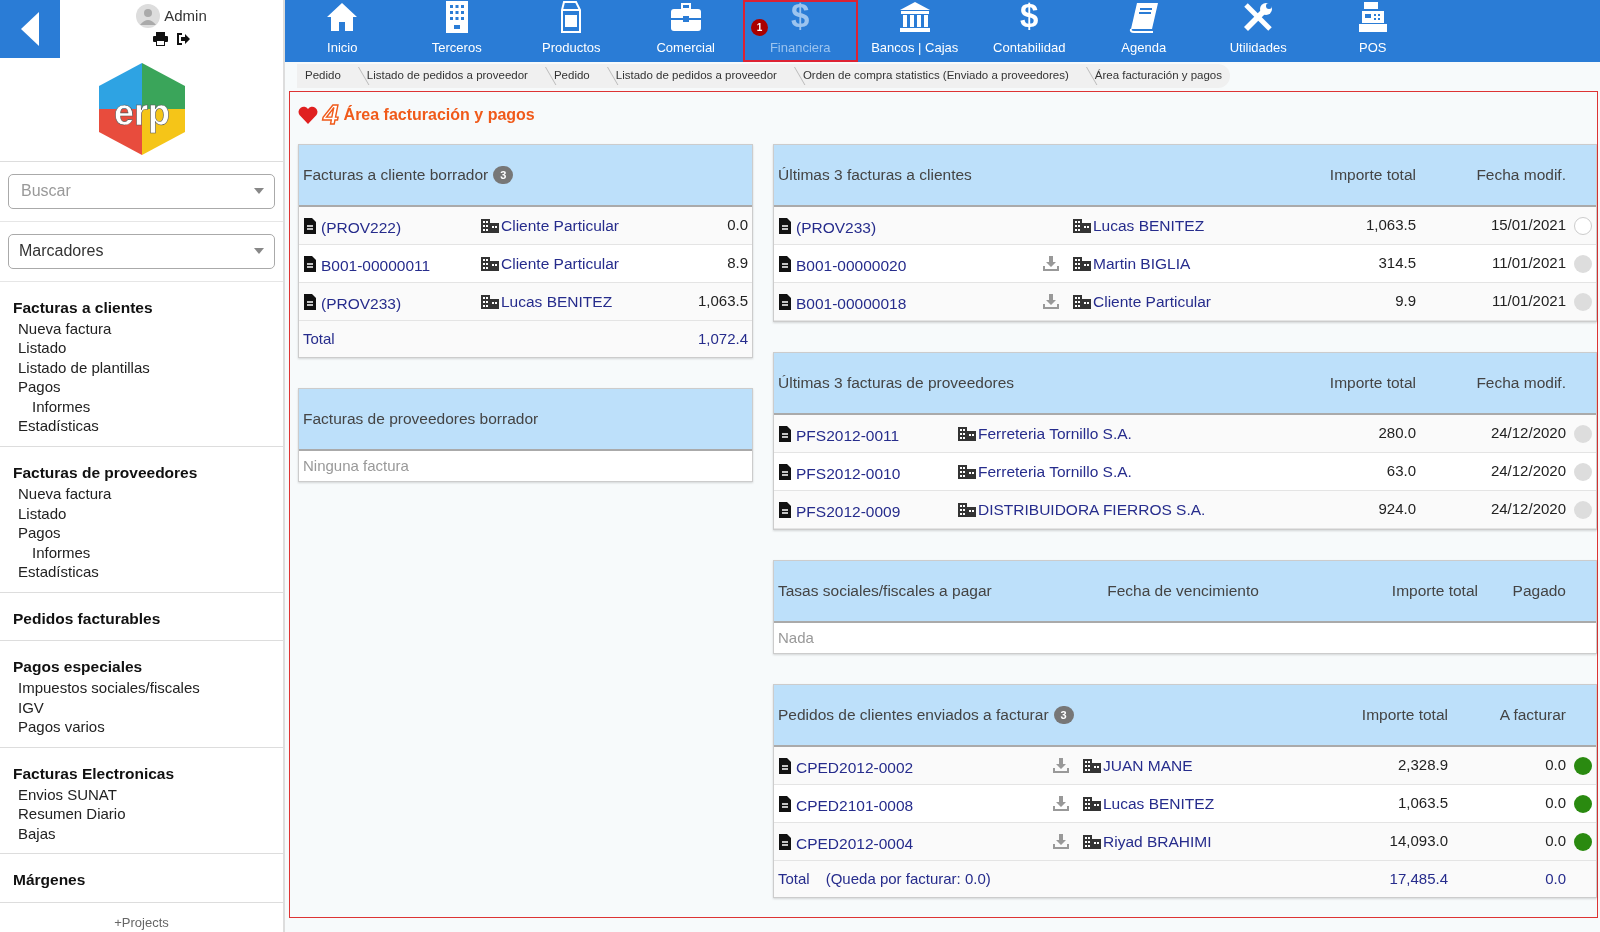  What do you see at coordinates (141, 922) in the screenshot?
I see `projects-link: +Projects` at bounding box center [141, 922].